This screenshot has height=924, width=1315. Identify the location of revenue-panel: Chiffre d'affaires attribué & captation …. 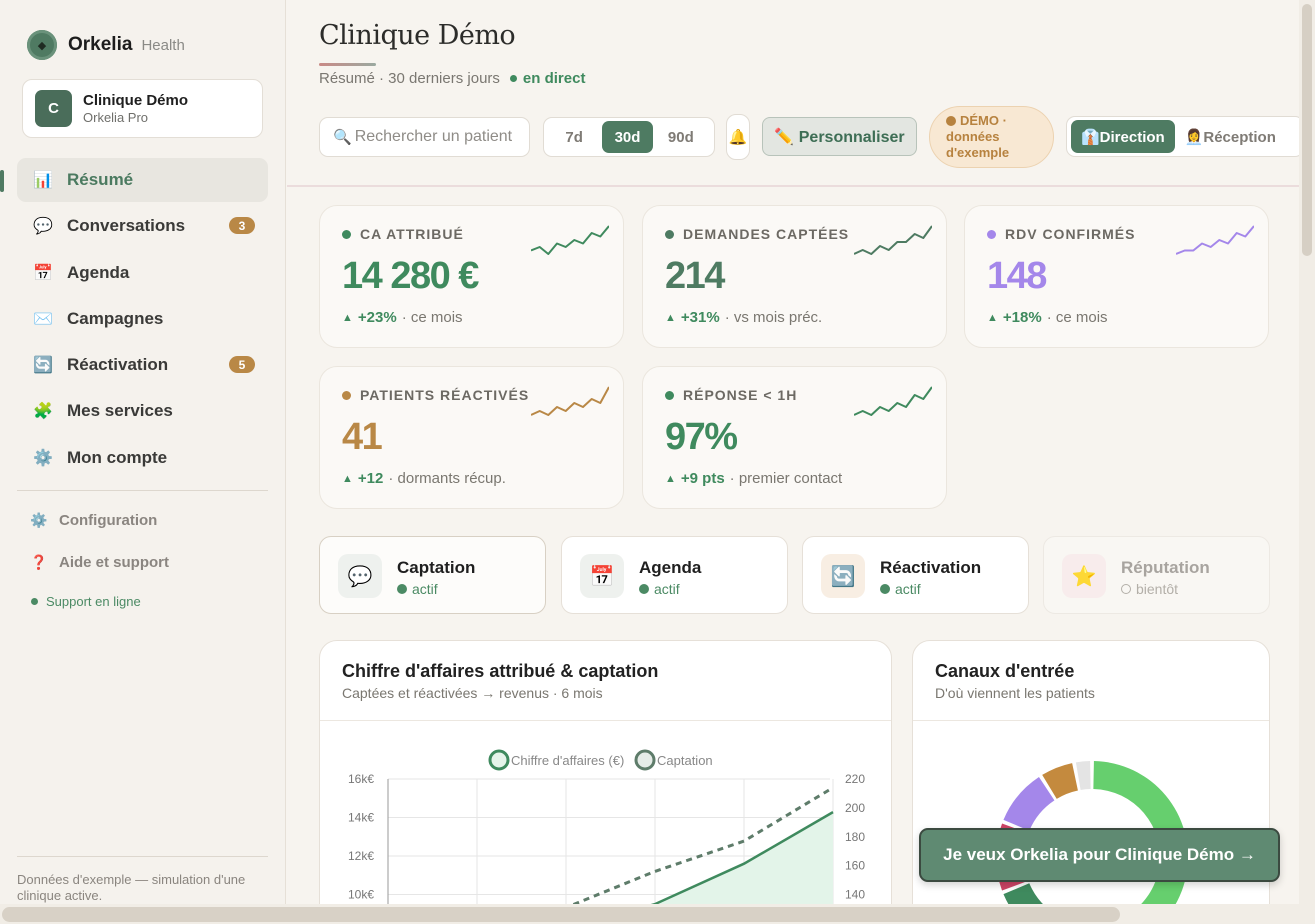
(605, 782).